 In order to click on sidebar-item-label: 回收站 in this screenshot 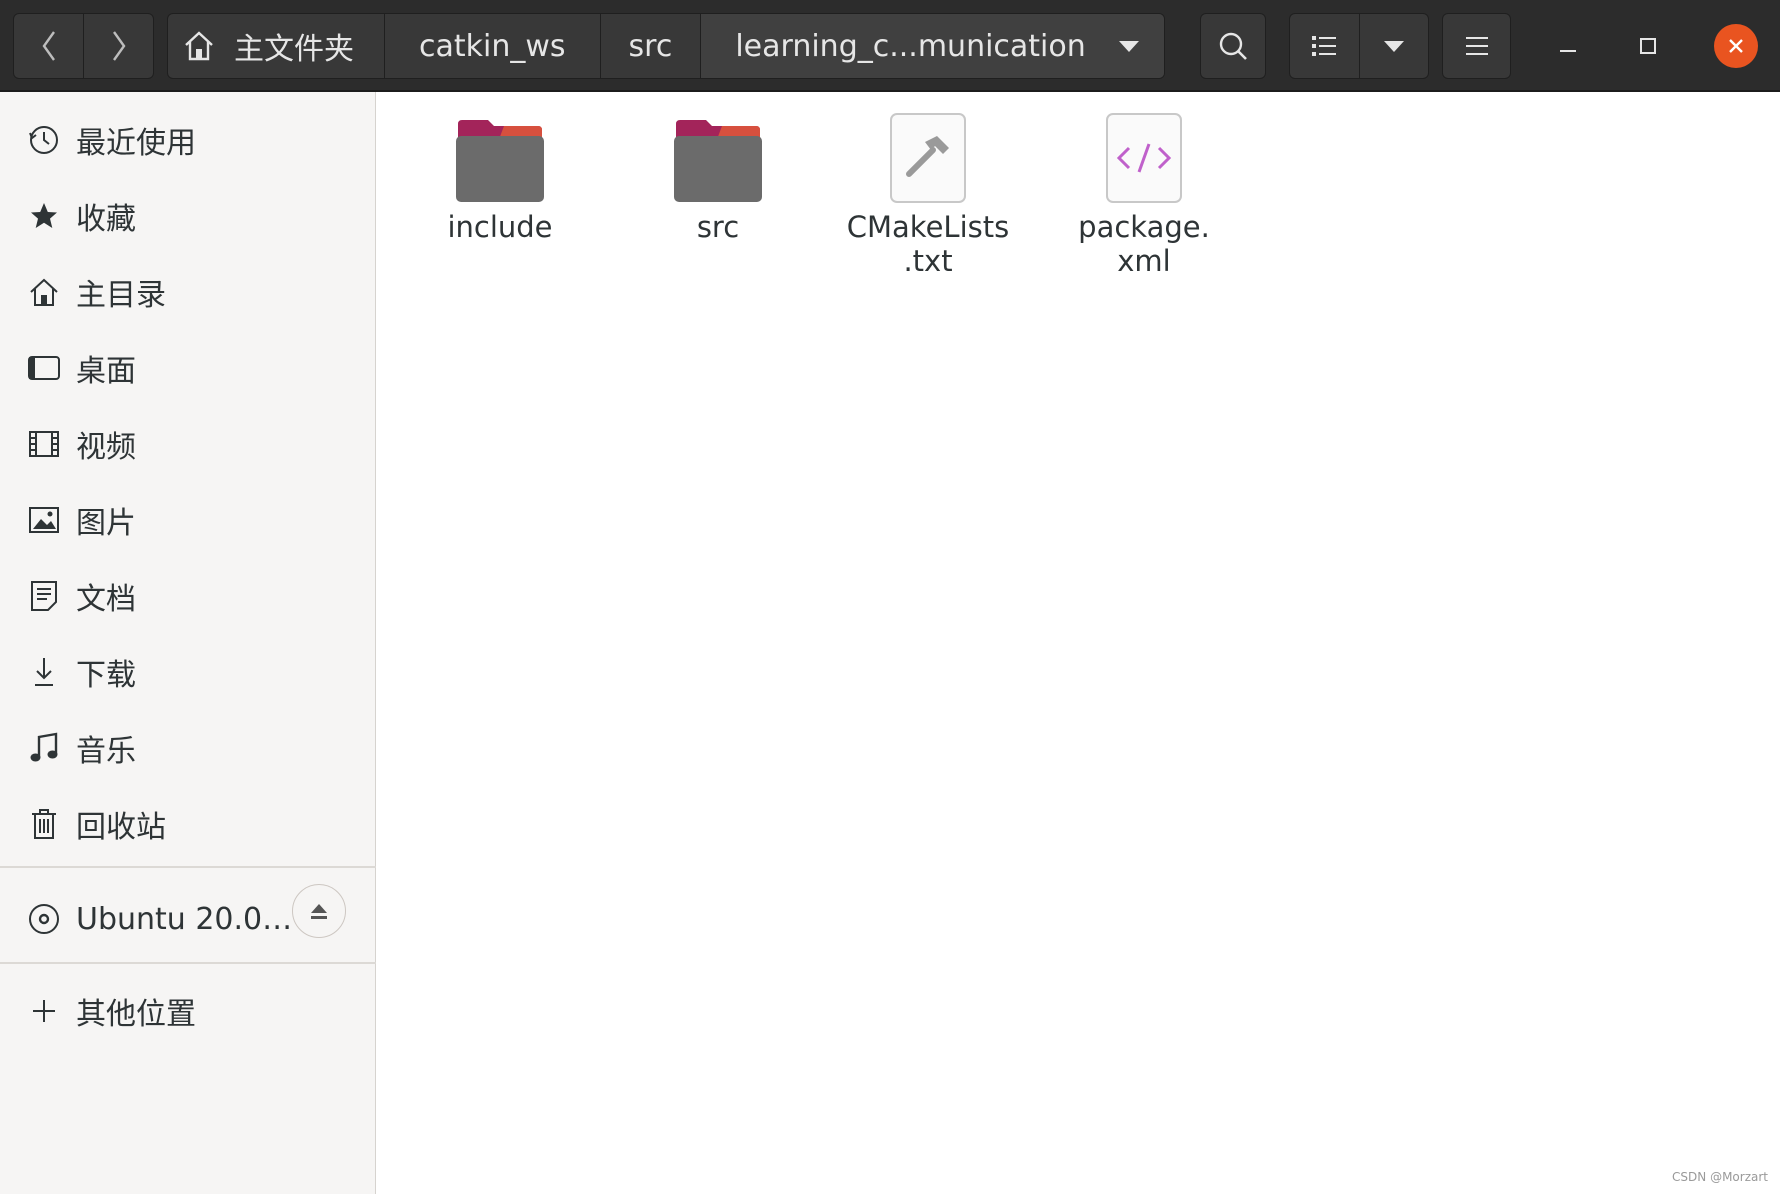, I will do `click(121, 827)`.